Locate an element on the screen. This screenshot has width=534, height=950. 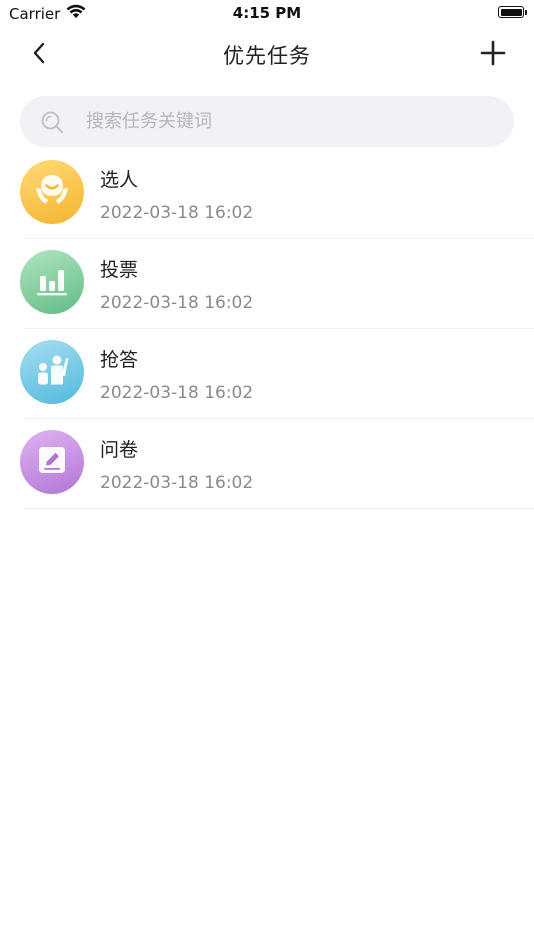
task-name: 选人 is located at coordinates (119, 180).